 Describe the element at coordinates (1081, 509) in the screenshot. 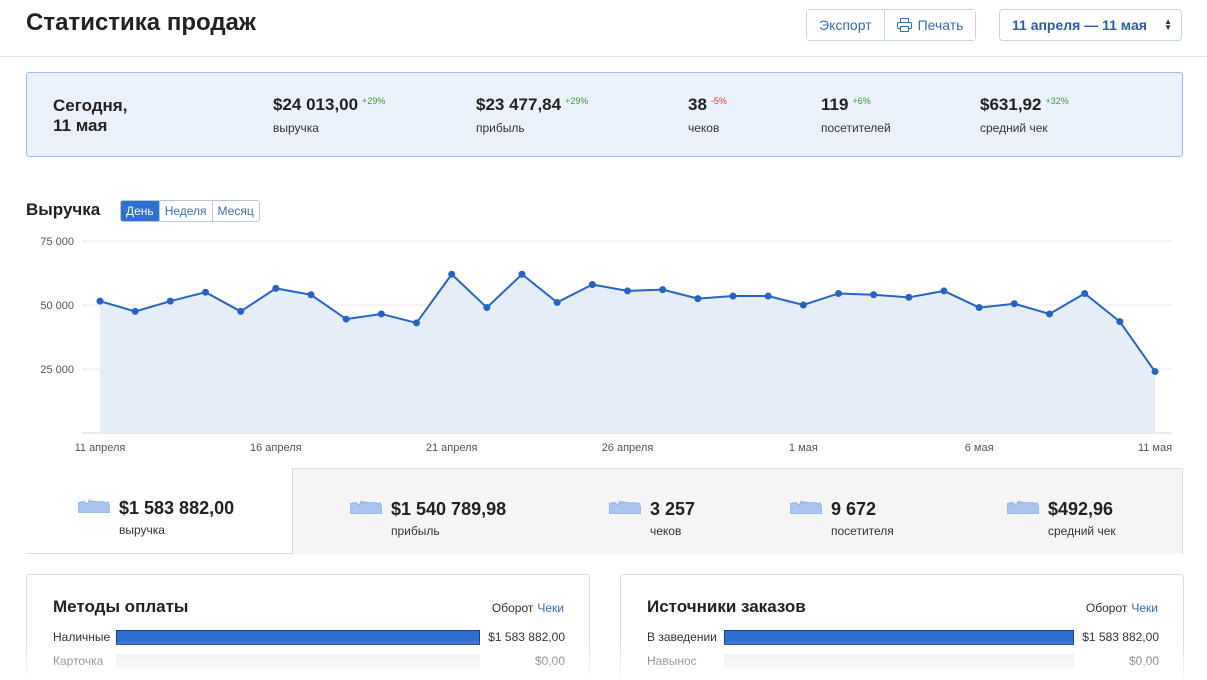

I see `total-value: $492,96` at that location.